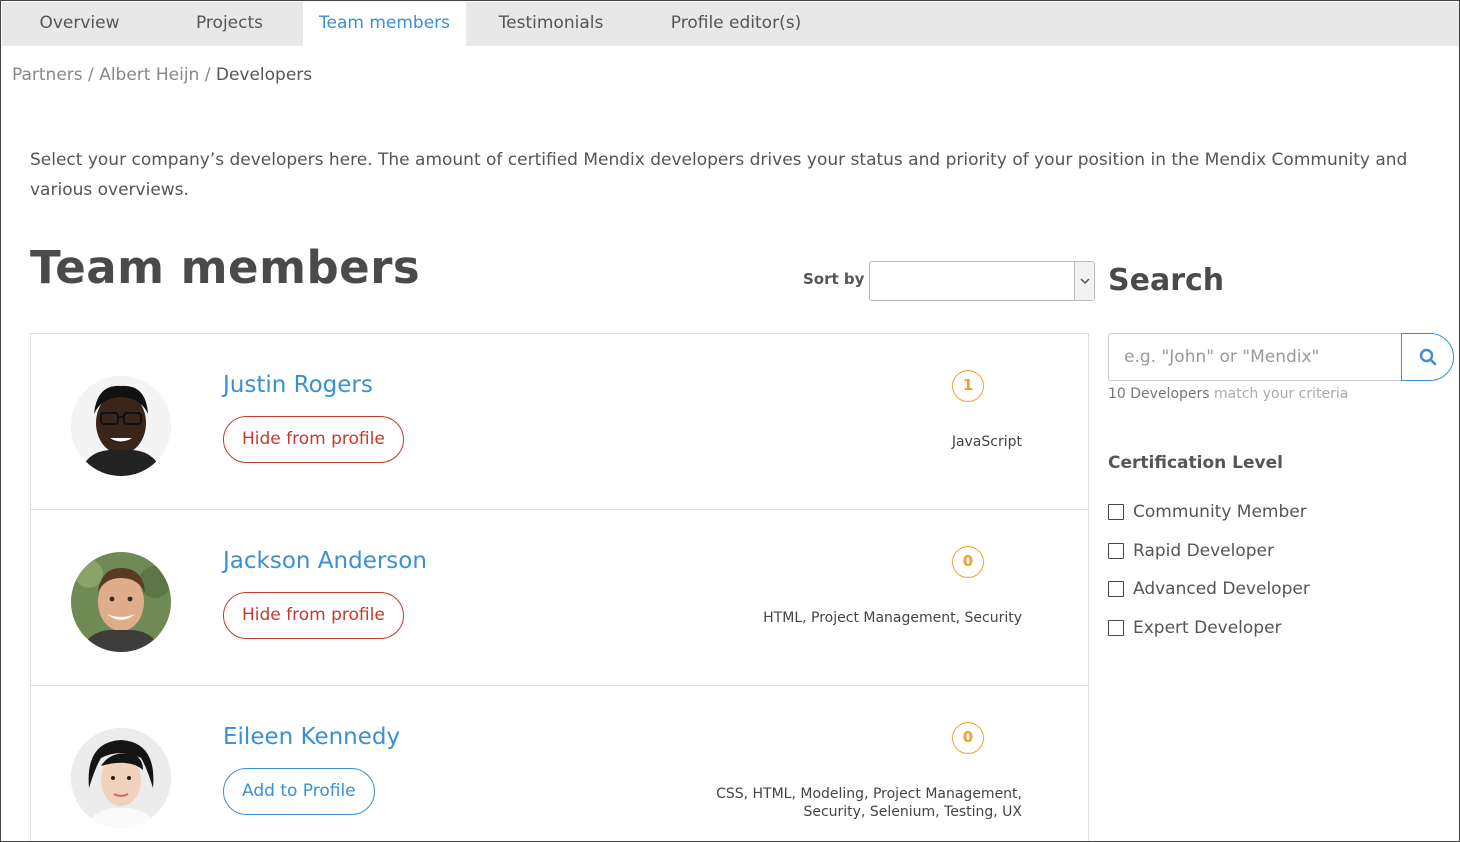  Describe the element at coordinates (225, 267) in the screenshot. I see `page-title: Team members` at that location.